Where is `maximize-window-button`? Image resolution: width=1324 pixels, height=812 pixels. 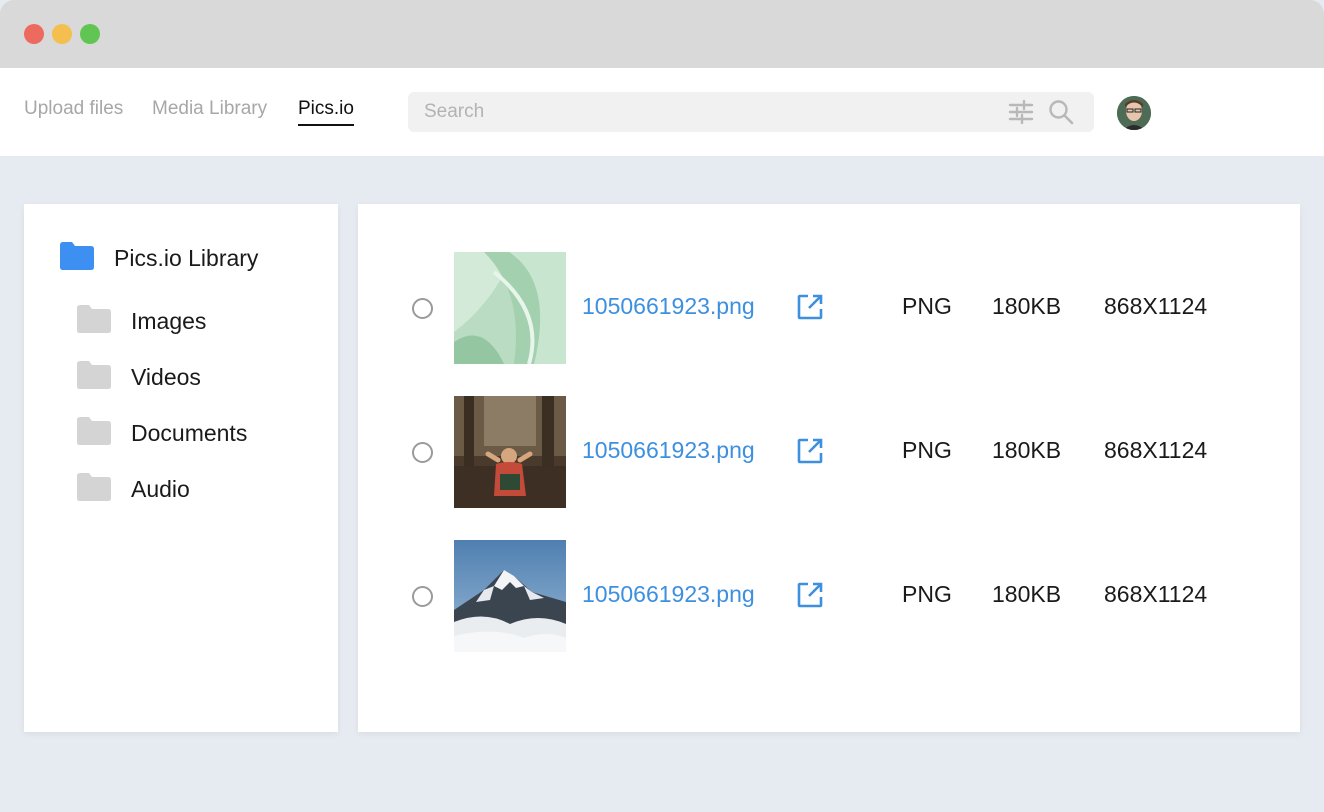
maximize-window-button is located at coordinates (90, 34).